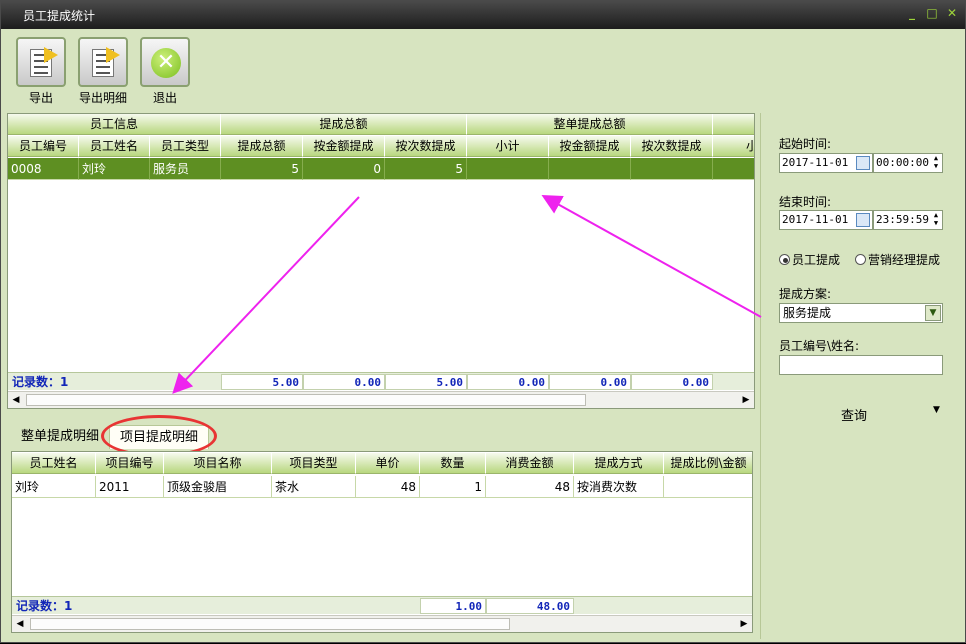 This screenshot has height=644, width=966. What do you see at coordinates (619, 487) in the screenshot?
I see `cell-commission-method: 按消费次数` at bounding box center [619, 487].